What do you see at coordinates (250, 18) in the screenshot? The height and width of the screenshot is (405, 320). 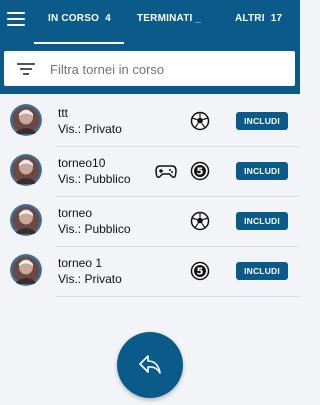 I see `tab-label: ALTRI` at bounding box center [250, 18].